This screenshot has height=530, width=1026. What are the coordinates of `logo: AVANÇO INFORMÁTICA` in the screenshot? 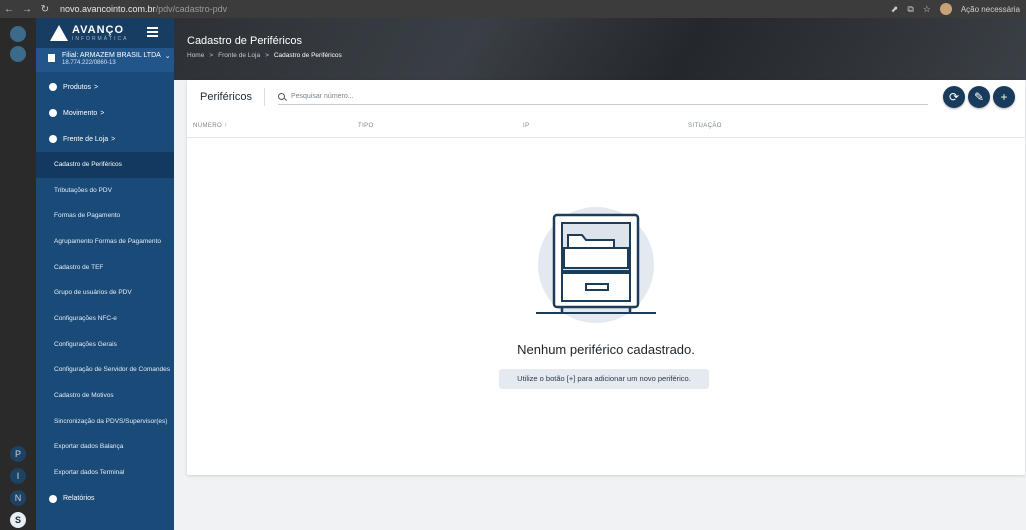 It's located at (105, 33).